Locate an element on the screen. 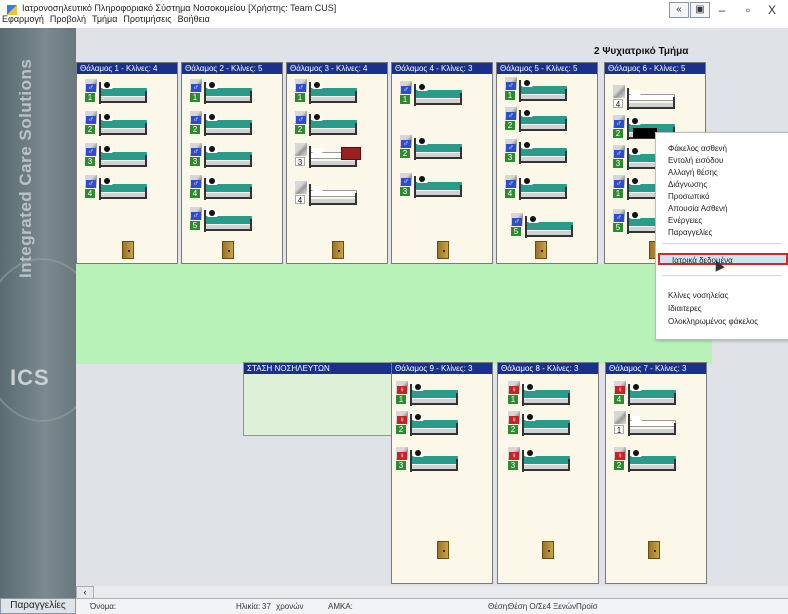  toolbar-window-button: ▣ is located at coordinates (700, 10).